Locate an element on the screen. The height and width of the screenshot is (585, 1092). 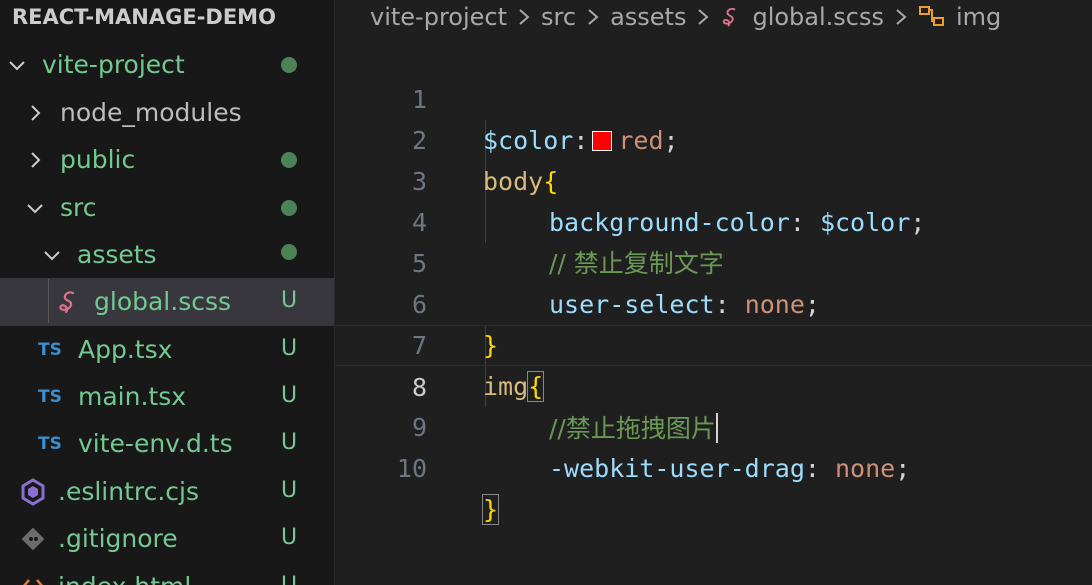
code-line-current: 8 //禁止拖拽图片 is located at coordinates (713, 384).